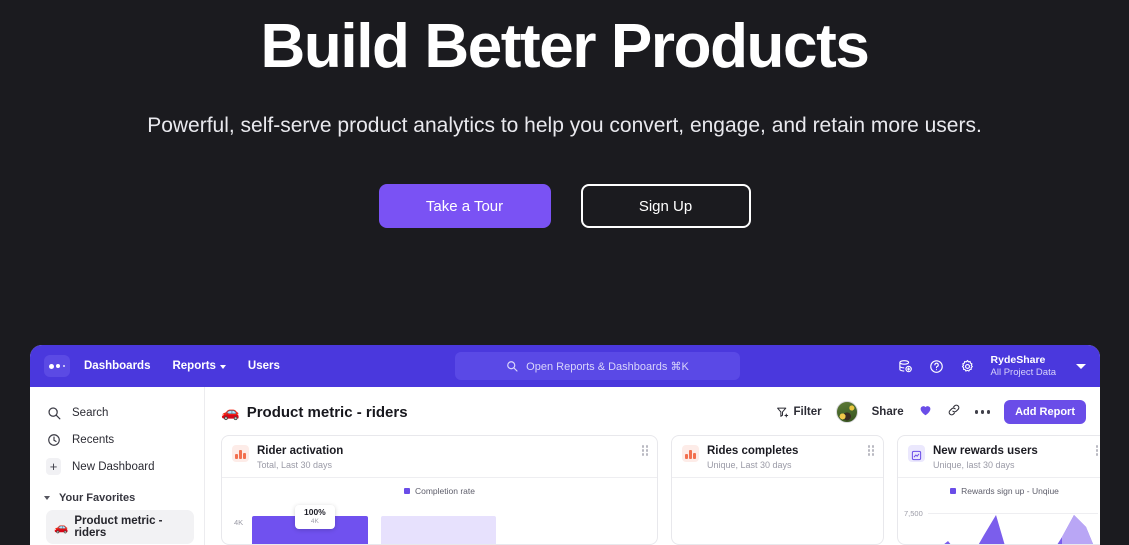 Image resolution: width=1129 pixels, height=545 pixels. I want to click on y-axis-tick: 7,500, so click(913, 514).